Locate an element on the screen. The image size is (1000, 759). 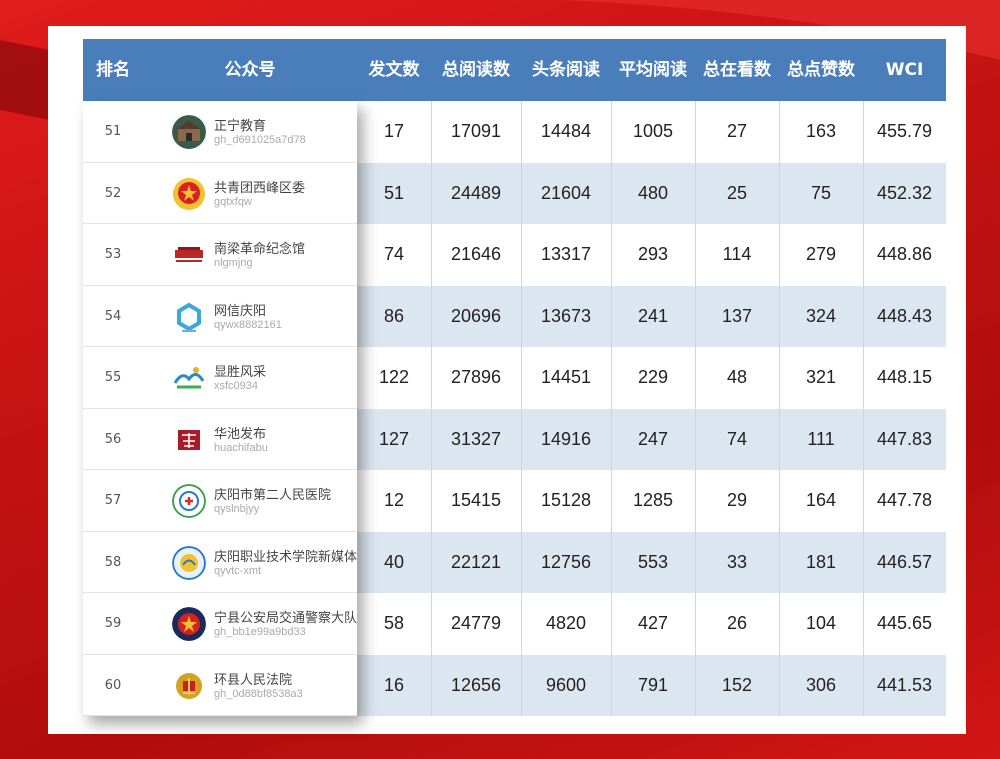
cell-headline-reads: 14916 is located at coordinates (566, 438).